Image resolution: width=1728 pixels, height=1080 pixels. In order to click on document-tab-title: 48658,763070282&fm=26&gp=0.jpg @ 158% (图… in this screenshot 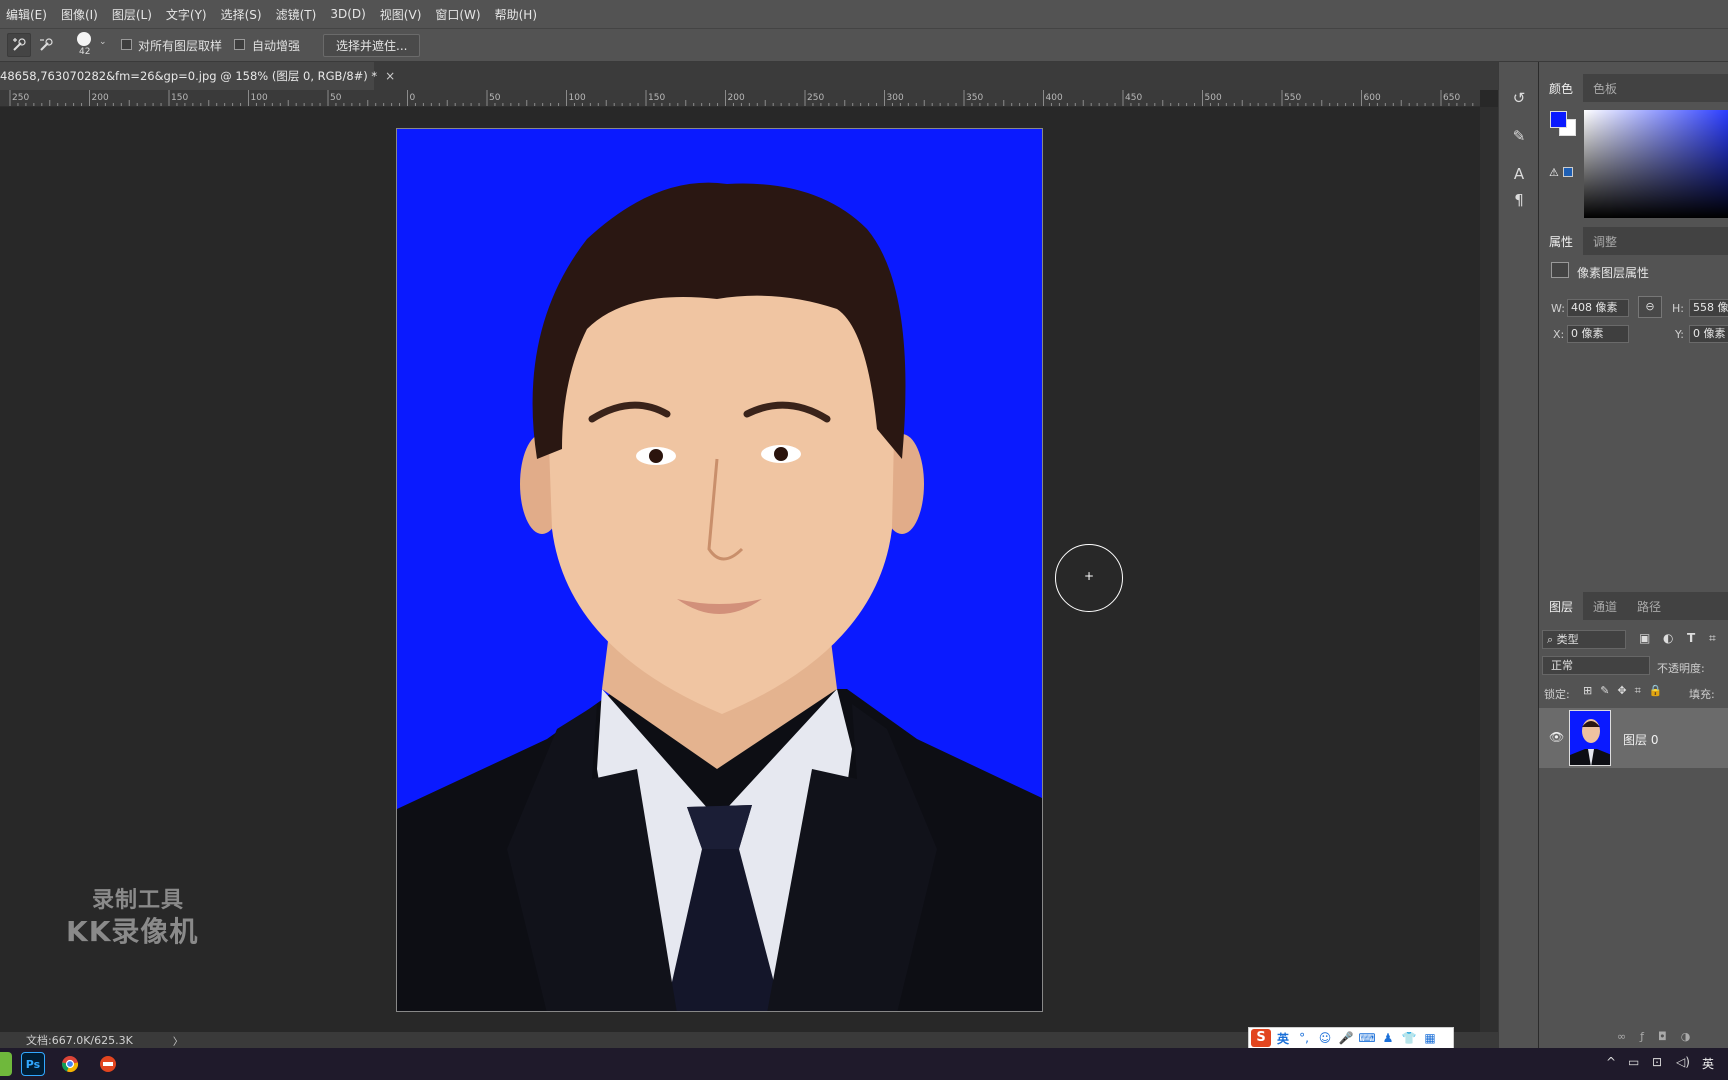, I will do `click(189, 76)`.